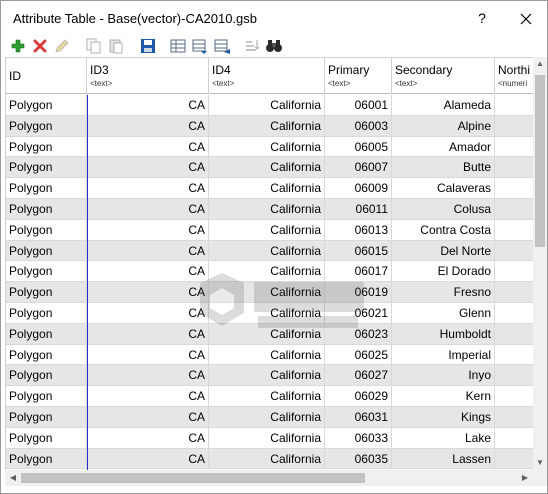 The height and width of the screenshot is (494, 548). Describe the element at coordinates (540, 463) in the screenshot. I see `scroll-down-icon: ▼` at that location.